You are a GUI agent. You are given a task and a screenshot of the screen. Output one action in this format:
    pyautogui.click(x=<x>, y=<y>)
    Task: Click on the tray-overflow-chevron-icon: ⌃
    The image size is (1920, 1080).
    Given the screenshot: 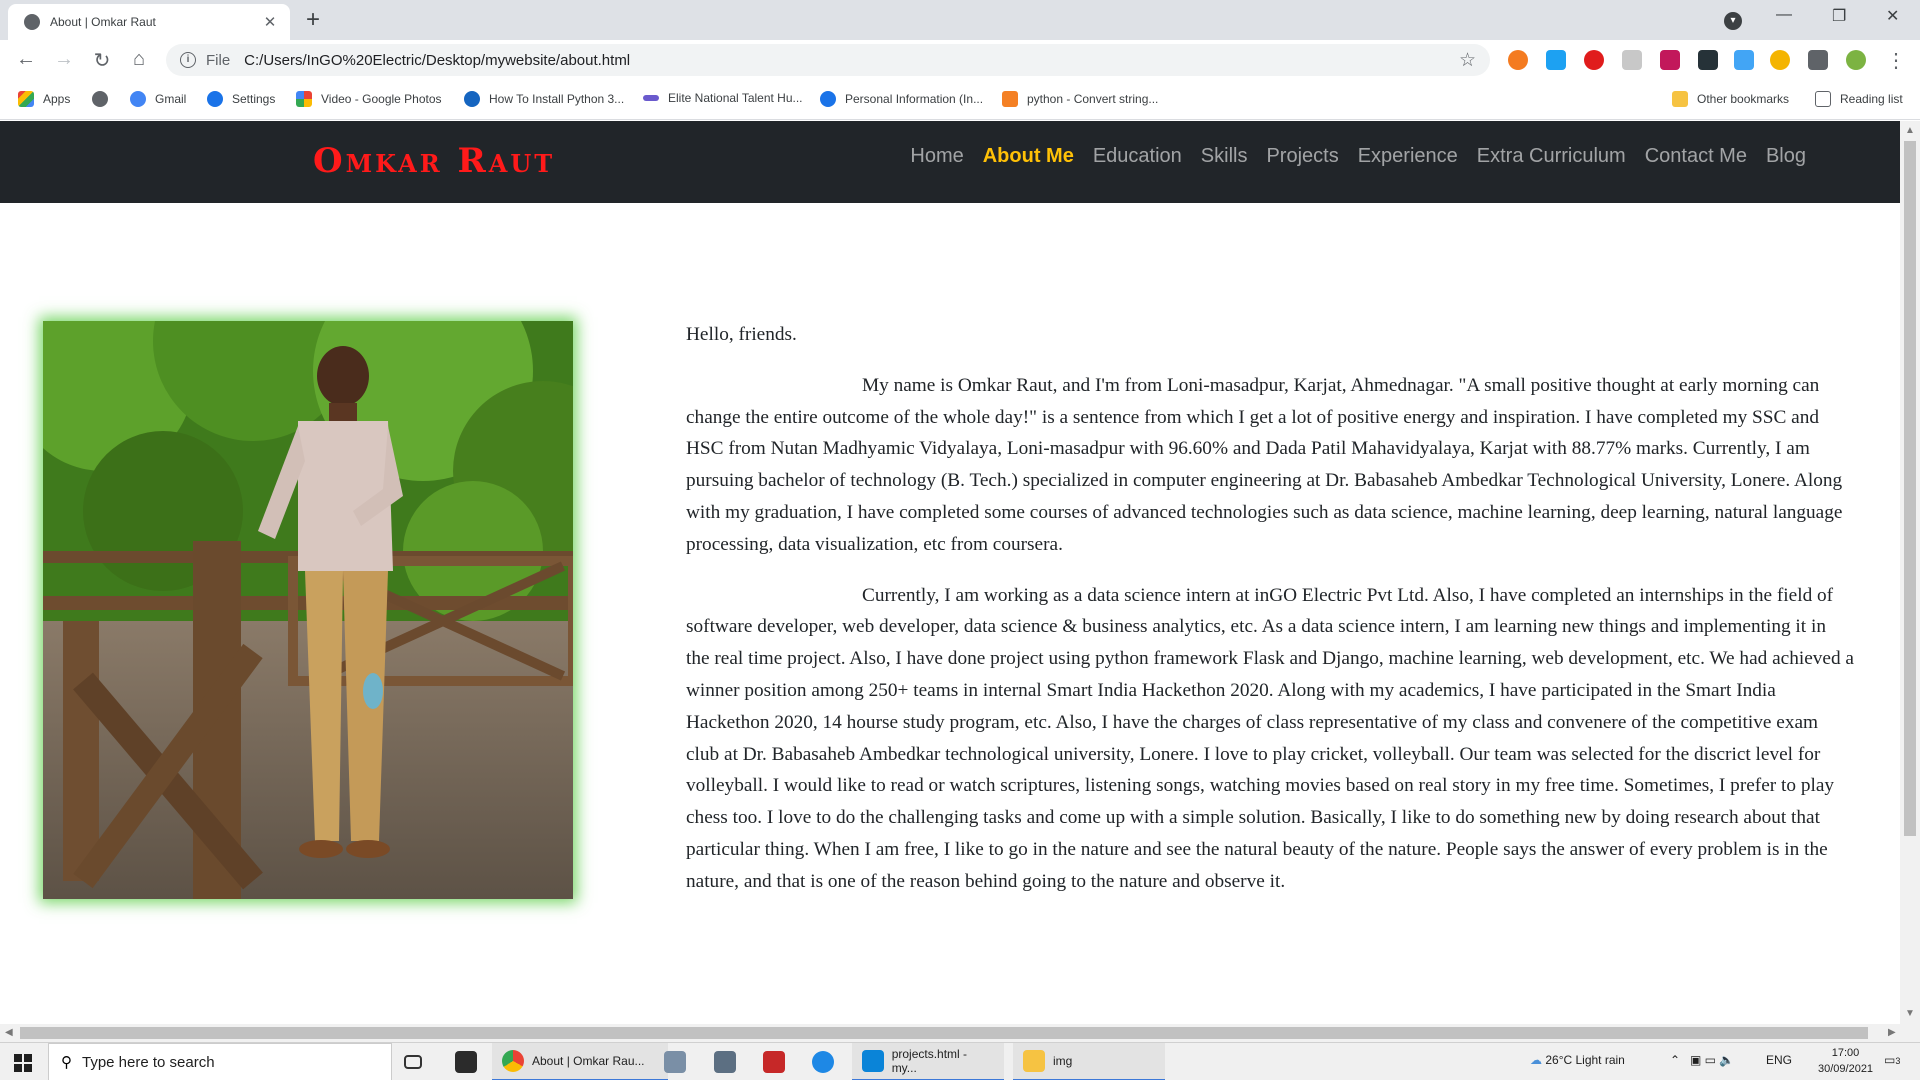 What is the action you would take?
    pyautogui.click(x=1675, y=1060)
    